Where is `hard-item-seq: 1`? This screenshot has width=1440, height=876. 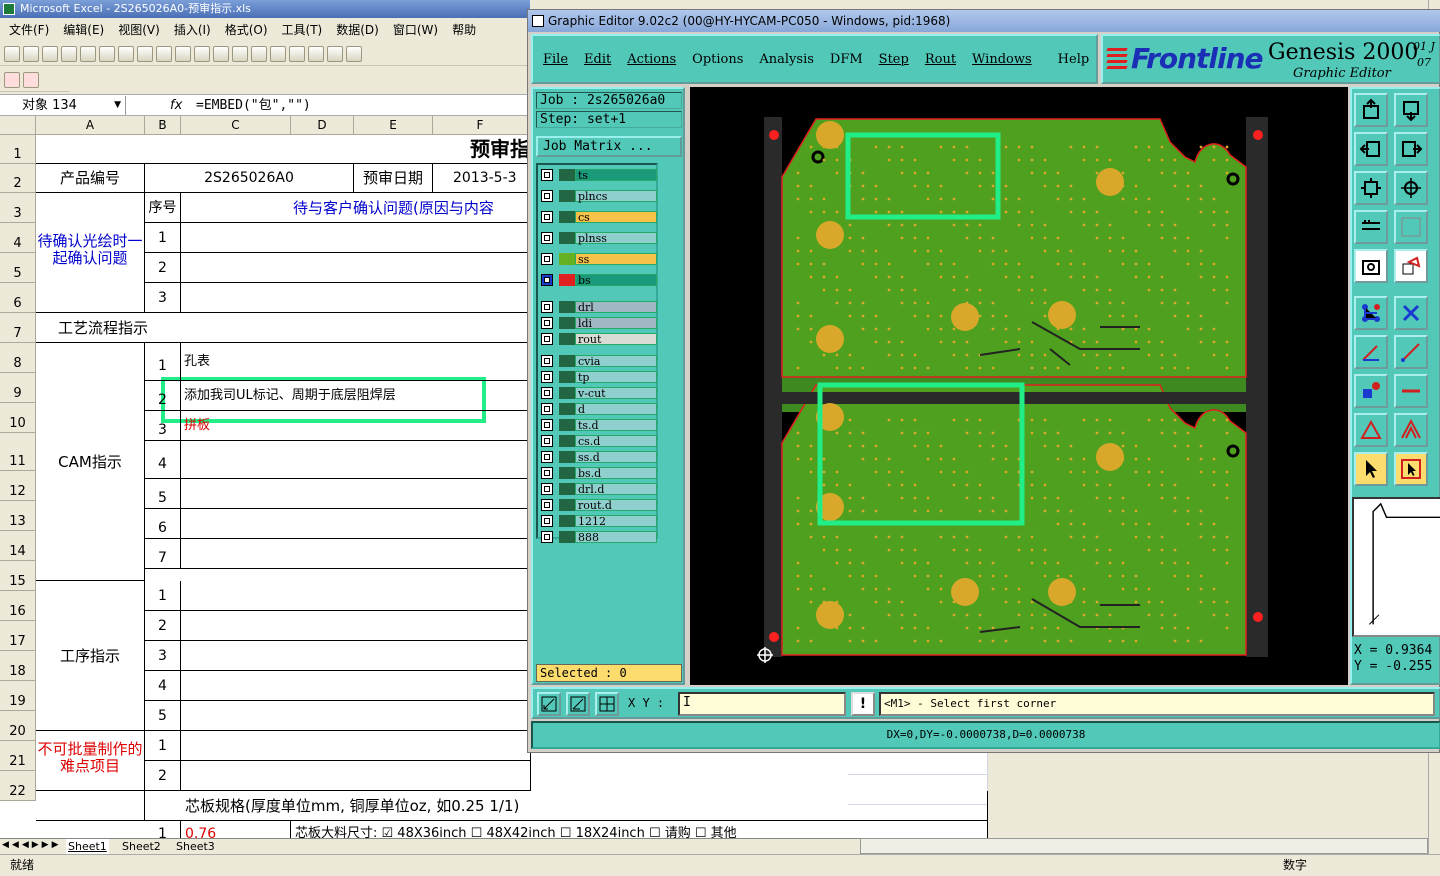 hard-item-seq: 1 is located at coordinates (163, 746).